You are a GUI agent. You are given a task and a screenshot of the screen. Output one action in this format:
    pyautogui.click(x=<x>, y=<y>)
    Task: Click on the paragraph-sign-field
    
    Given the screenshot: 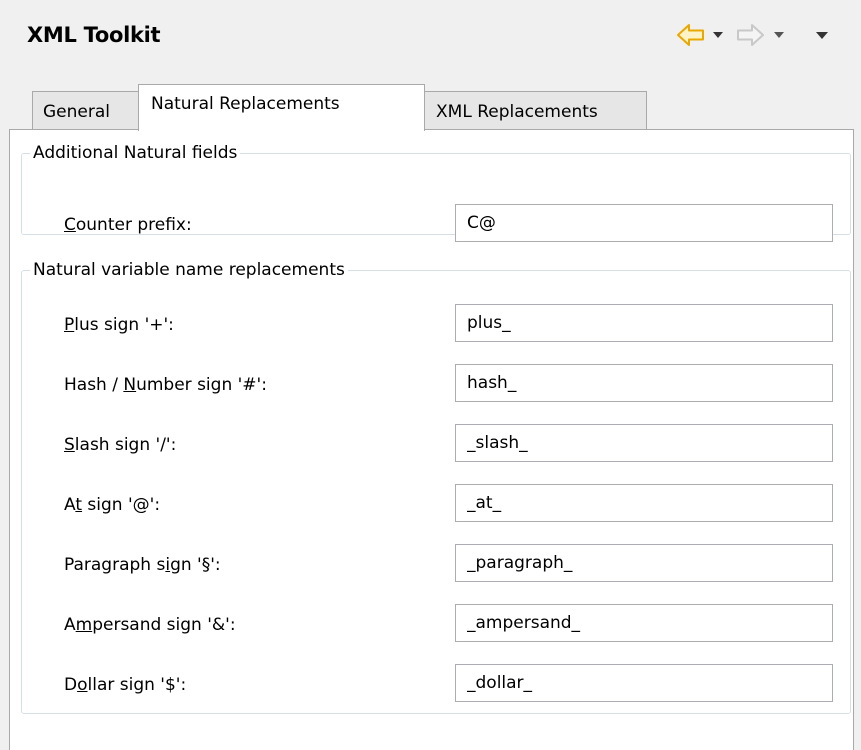 What is the action you would take?
    pyautogui.click(x=644, y=563)
    